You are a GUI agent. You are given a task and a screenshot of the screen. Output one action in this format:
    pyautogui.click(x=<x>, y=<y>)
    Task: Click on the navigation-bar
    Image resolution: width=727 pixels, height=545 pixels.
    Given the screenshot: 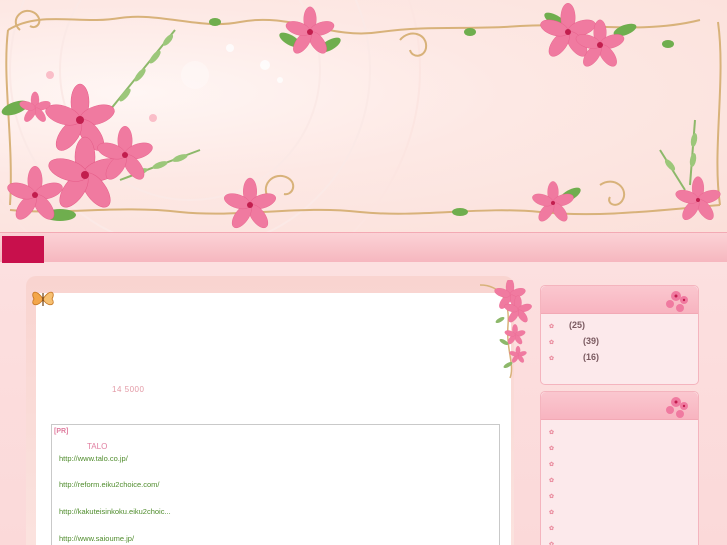 What is the action you would take?
    pyautogui.click(x=363, y=247)
    